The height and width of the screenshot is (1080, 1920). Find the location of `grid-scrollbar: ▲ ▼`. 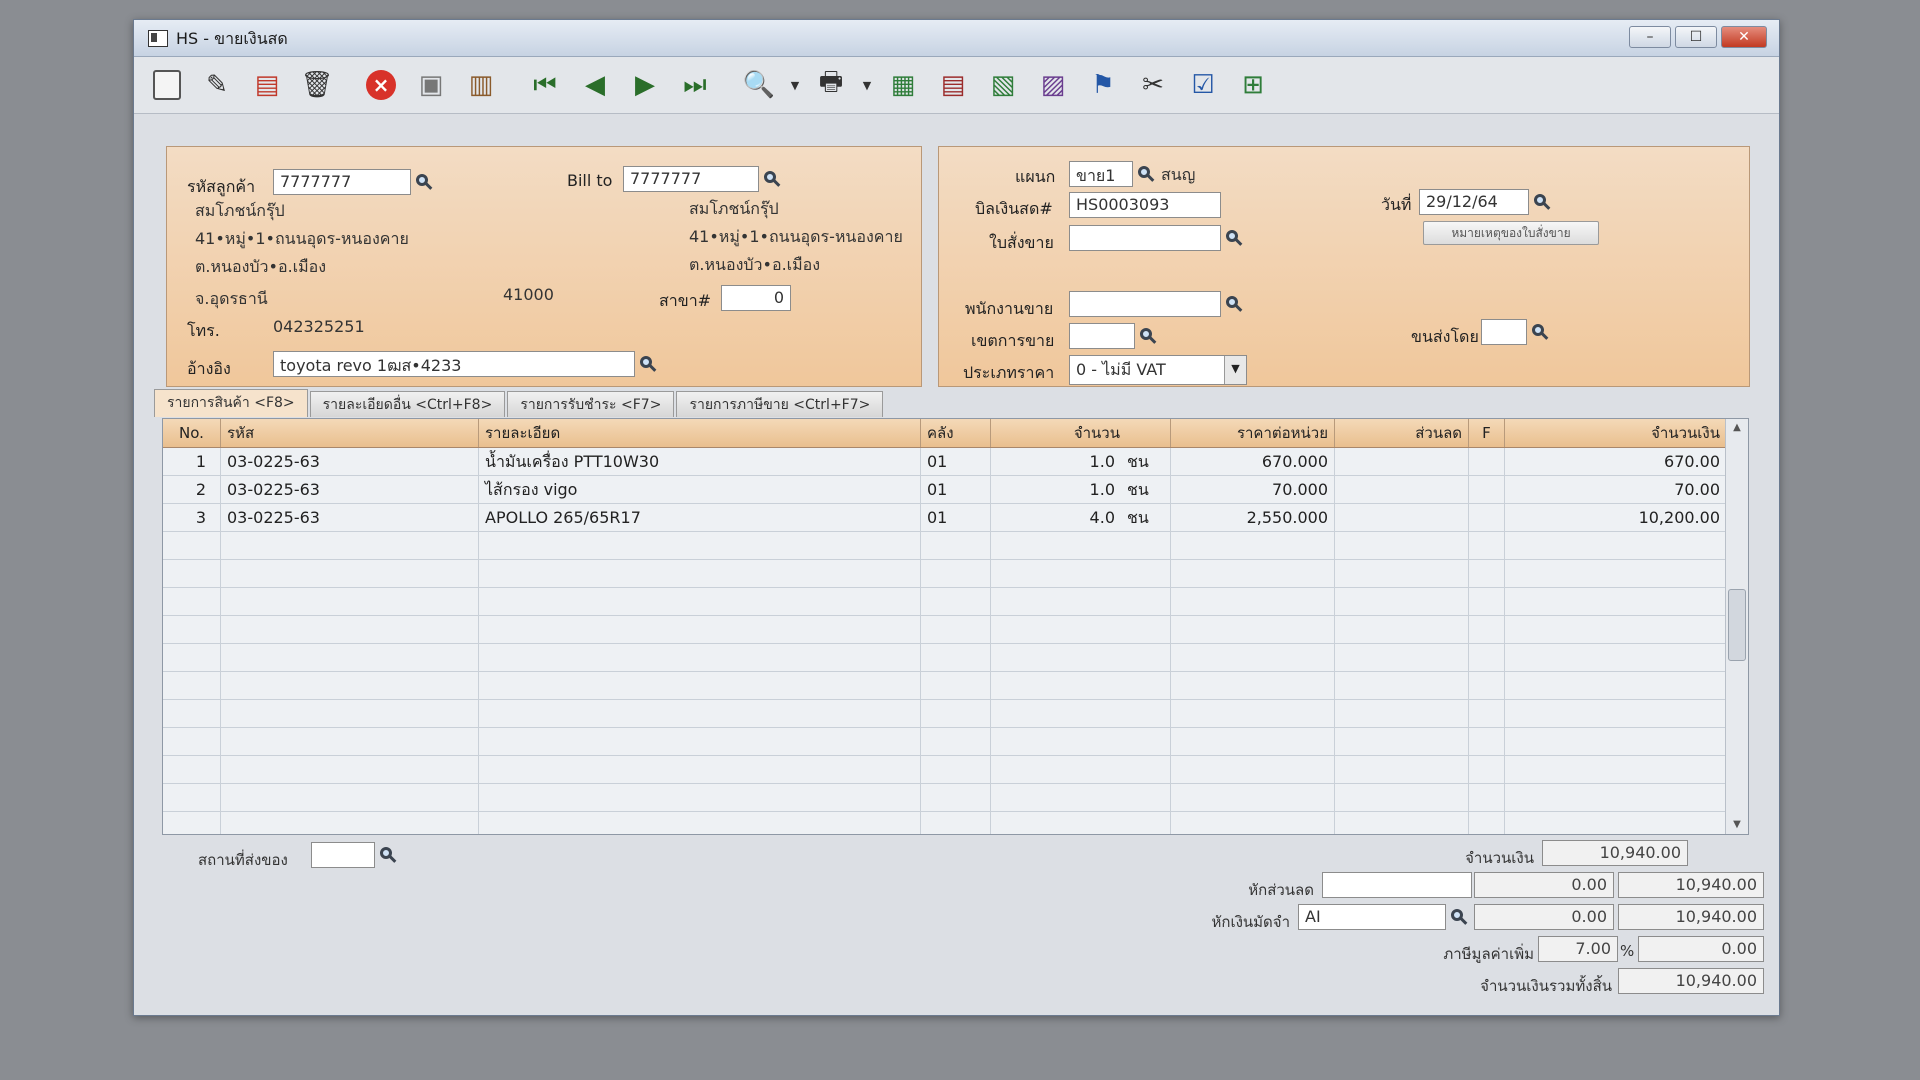

grid-scrollbar: ▲ ▼ is located at coordinates (1736, 626).